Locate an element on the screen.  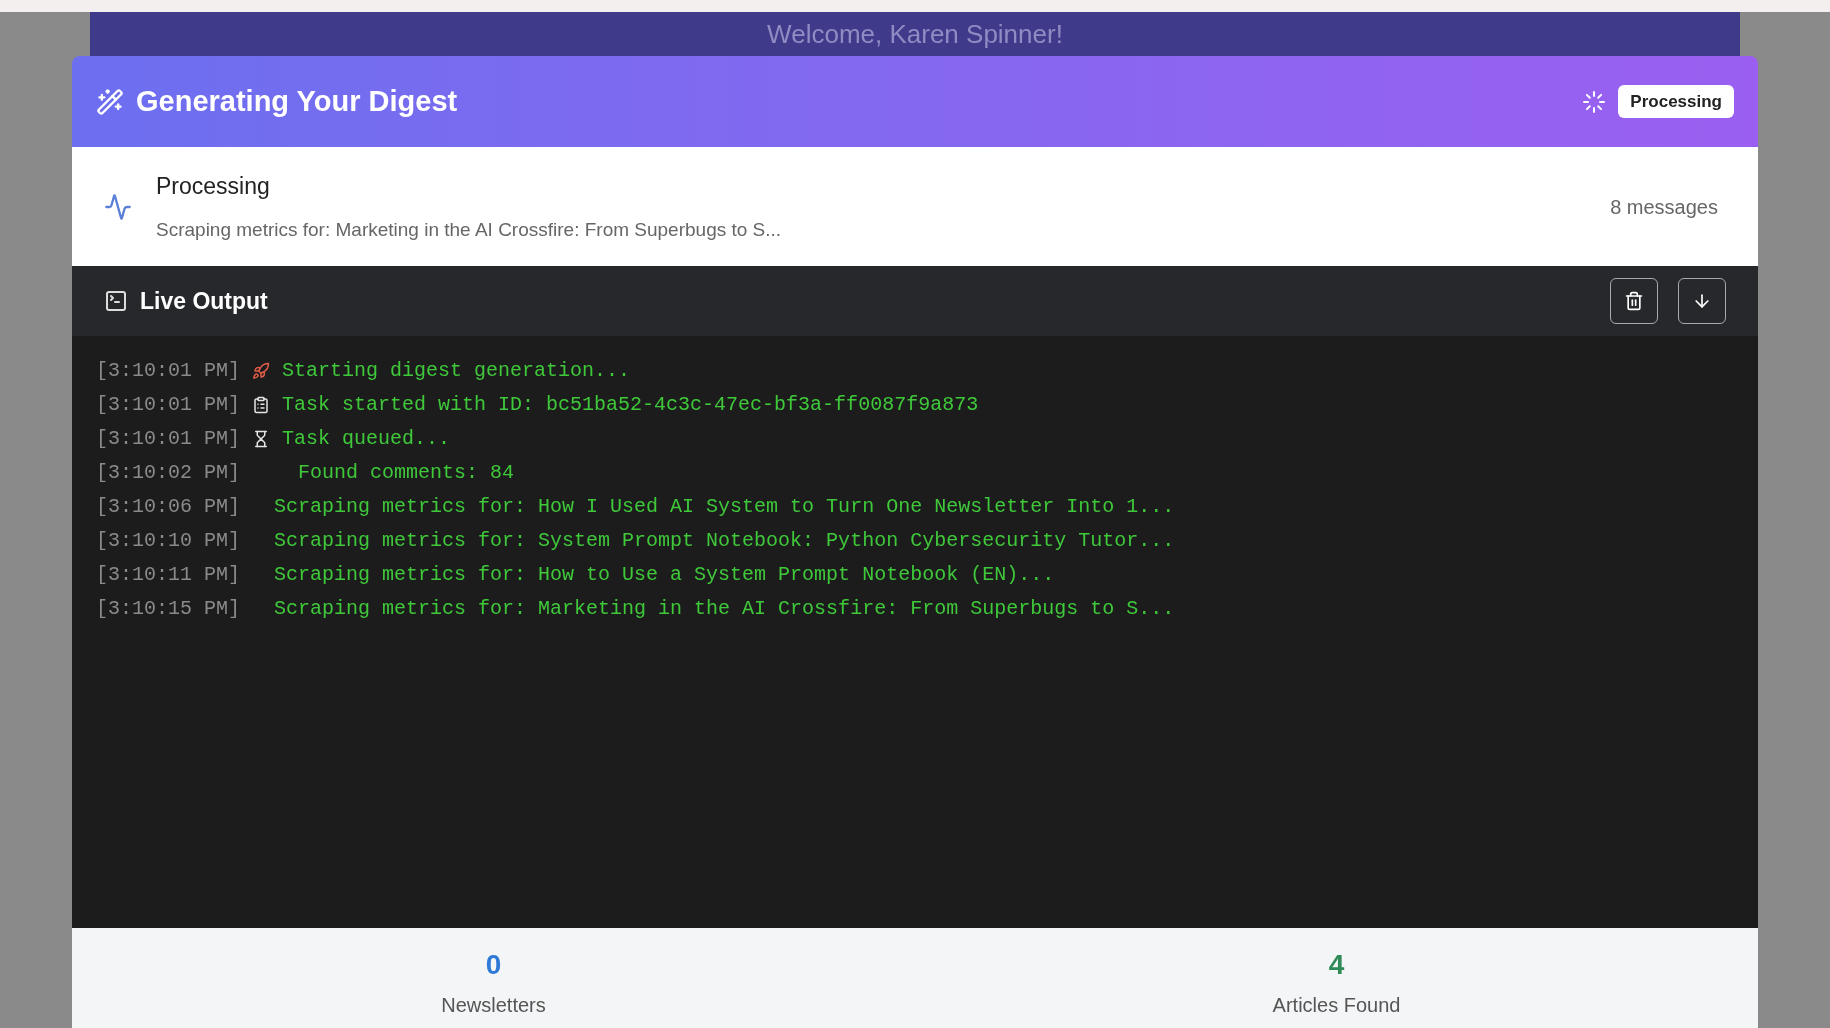
digest-title: Generating Your Digest is located at coordinates (297, 101).